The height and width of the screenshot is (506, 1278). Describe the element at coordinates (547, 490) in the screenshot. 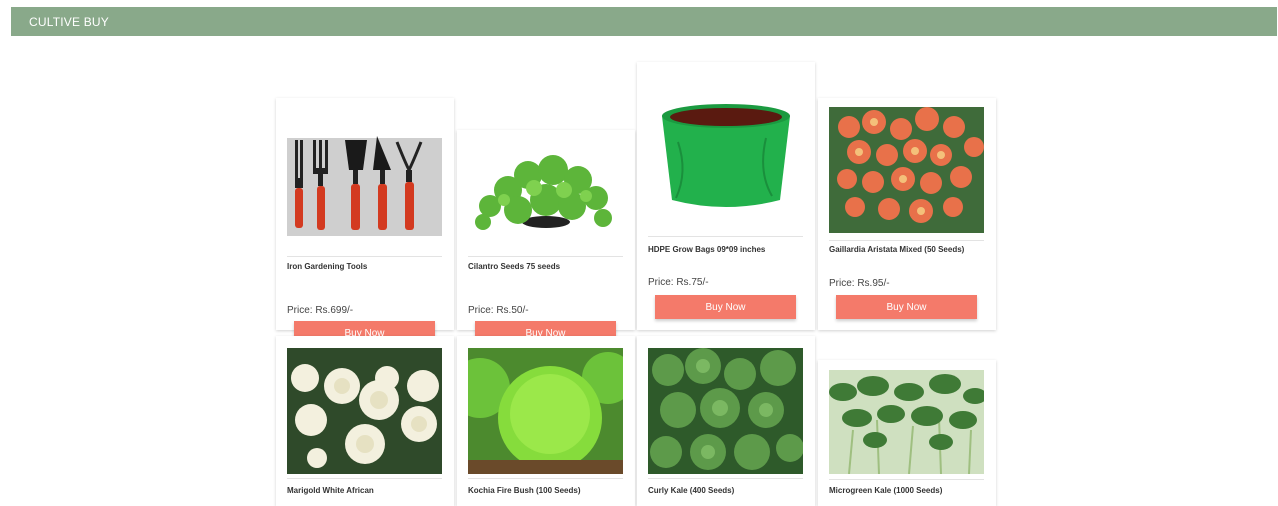

I see `product-name: Kochia Fire Bush (100 Seeds)` at that location.